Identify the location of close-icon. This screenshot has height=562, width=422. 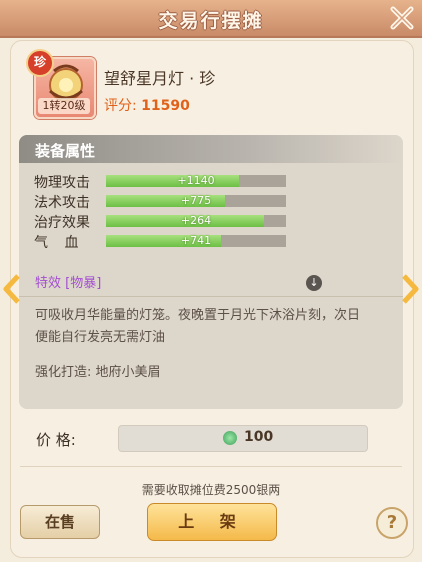
(402, 18).